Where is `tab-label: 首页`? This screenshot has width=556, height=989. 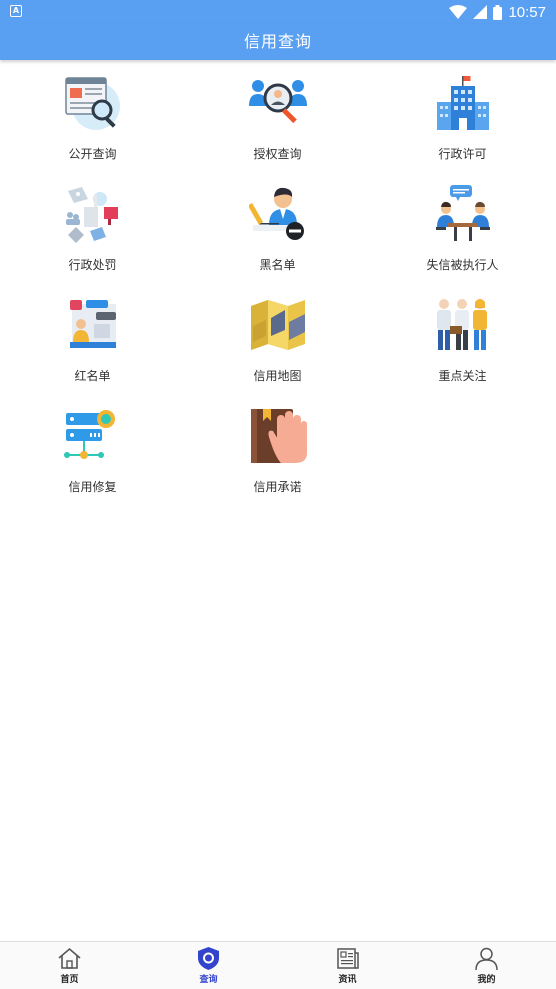
tab-label: 首页 is located at coordinates (69, 980).